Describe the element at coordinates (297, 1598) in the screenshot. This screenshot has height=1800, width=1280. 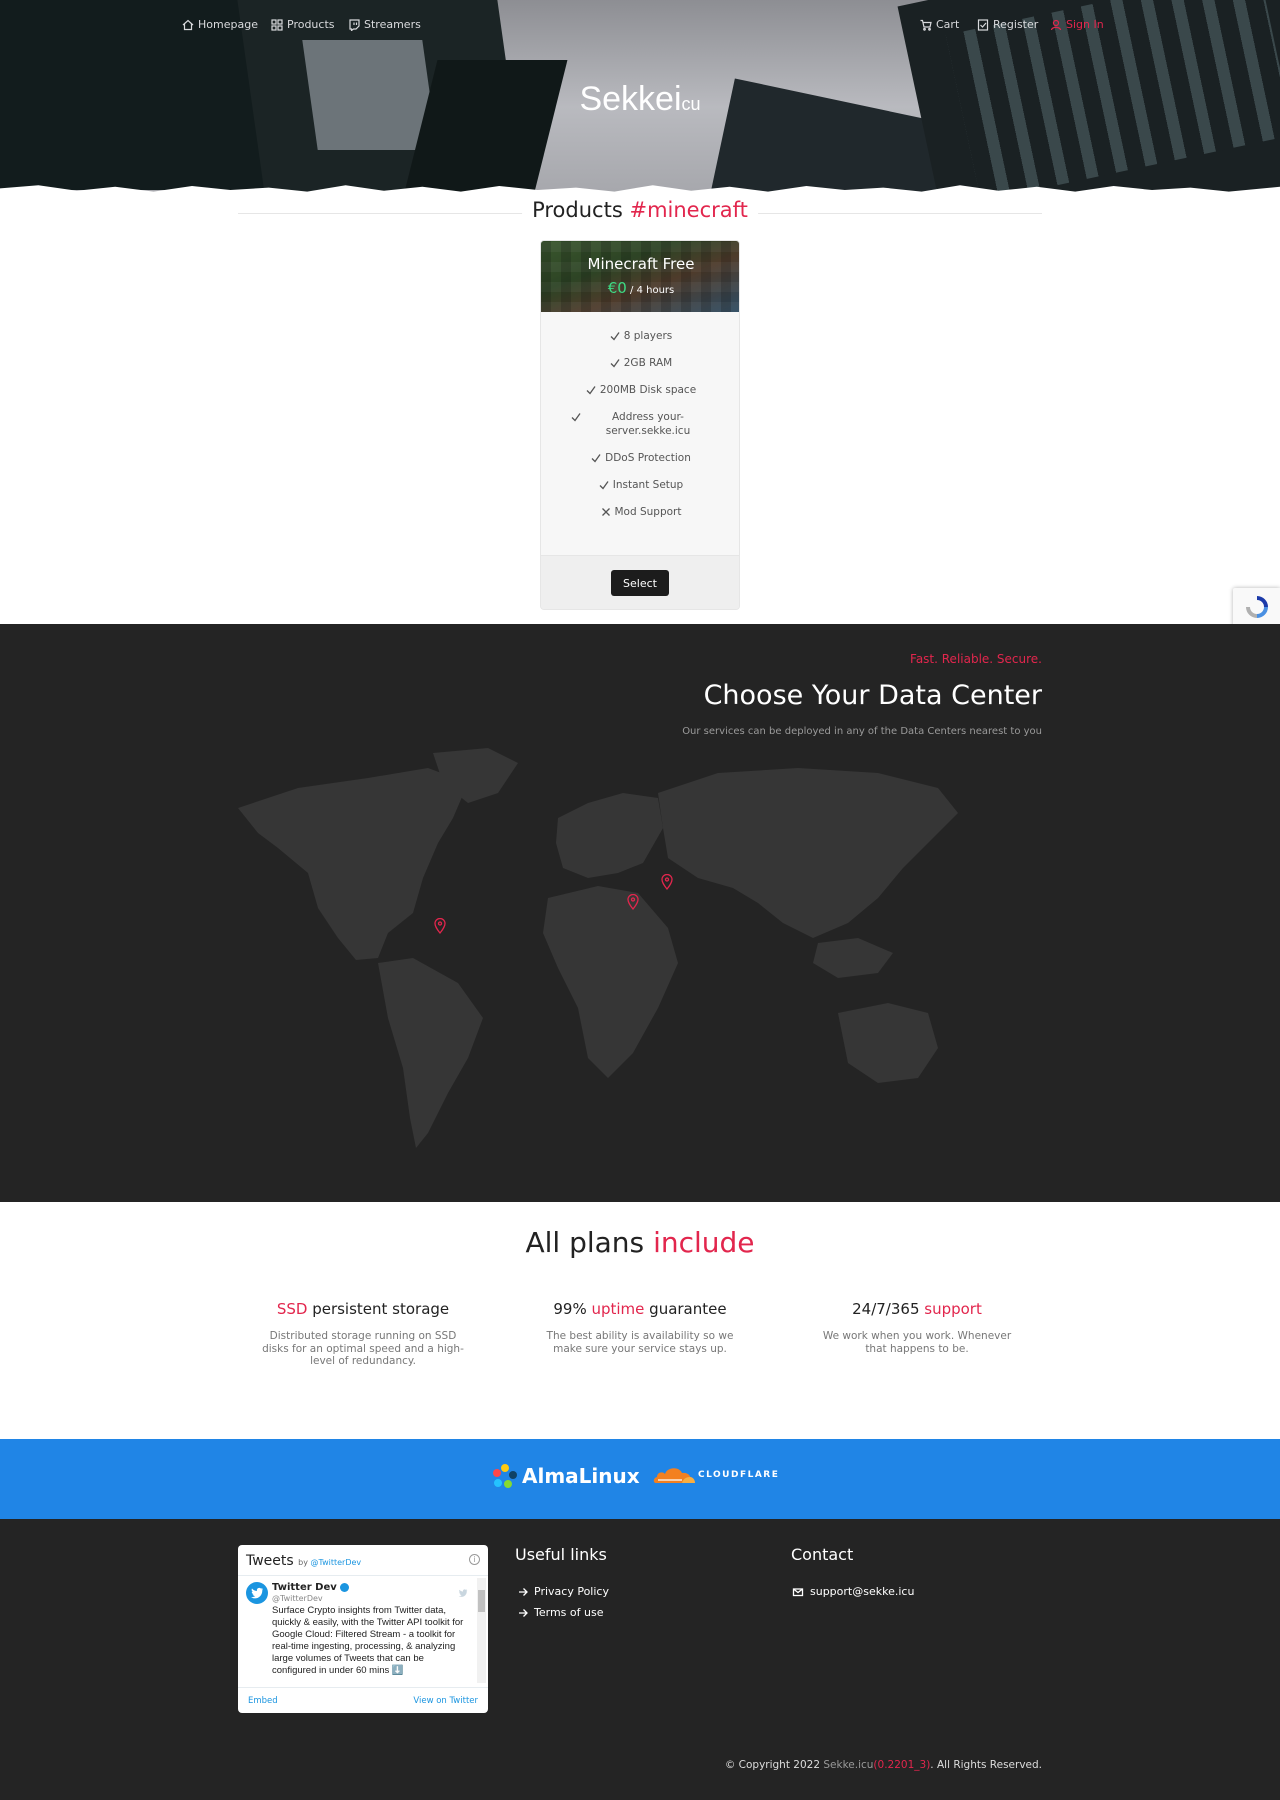
I see `tweet-username: @TwitterDev` at that location.